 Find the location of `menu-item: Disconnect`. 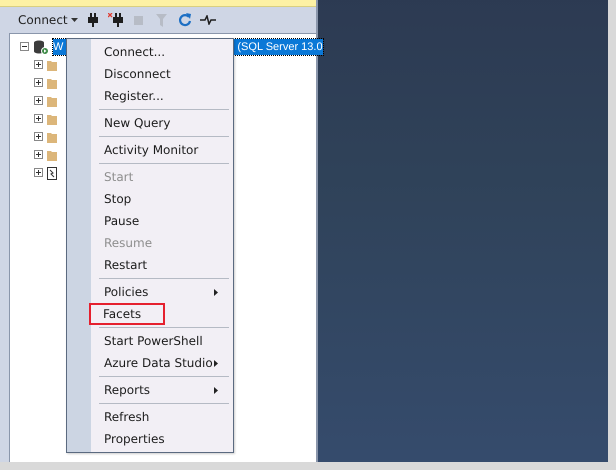

menu-item: Disconnect is located at coordinates (163, 74).